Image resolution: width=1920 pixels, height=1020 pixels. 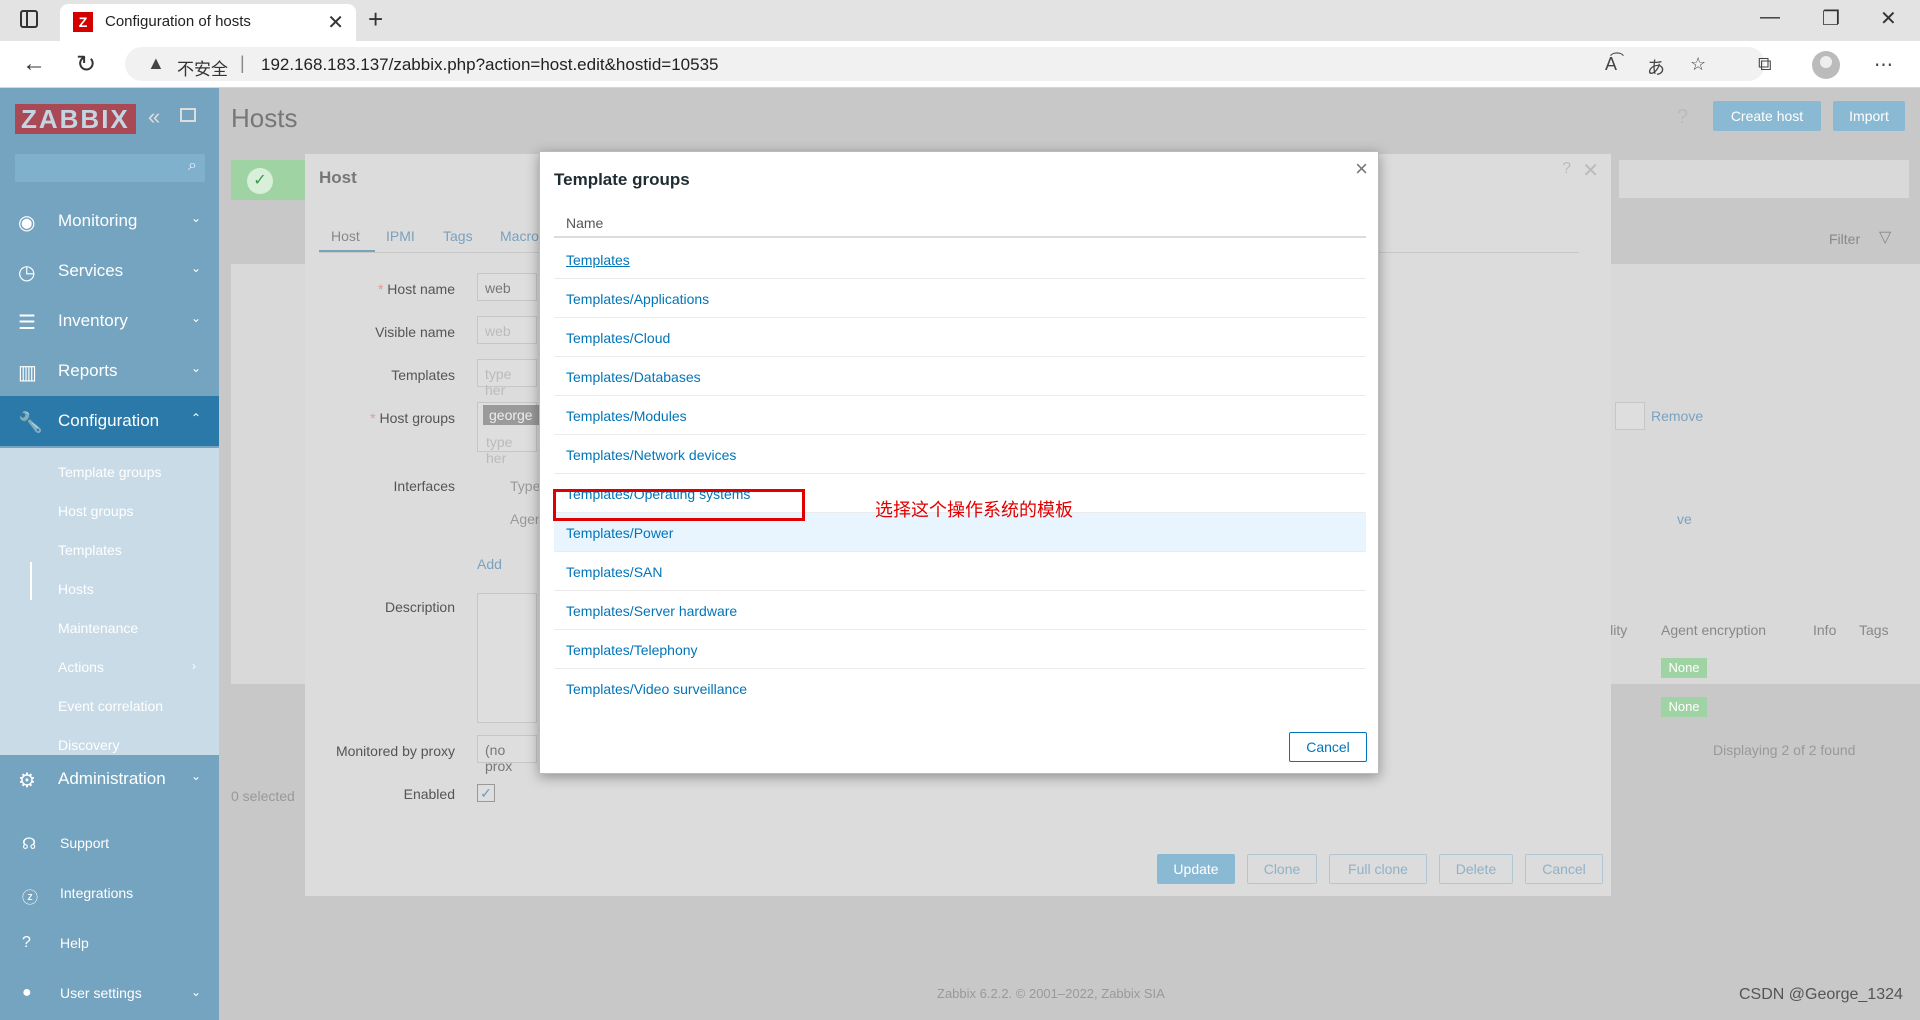 I want to click on menu-administration: ⚙ Administration ⌄, so click(x=109, y=779).